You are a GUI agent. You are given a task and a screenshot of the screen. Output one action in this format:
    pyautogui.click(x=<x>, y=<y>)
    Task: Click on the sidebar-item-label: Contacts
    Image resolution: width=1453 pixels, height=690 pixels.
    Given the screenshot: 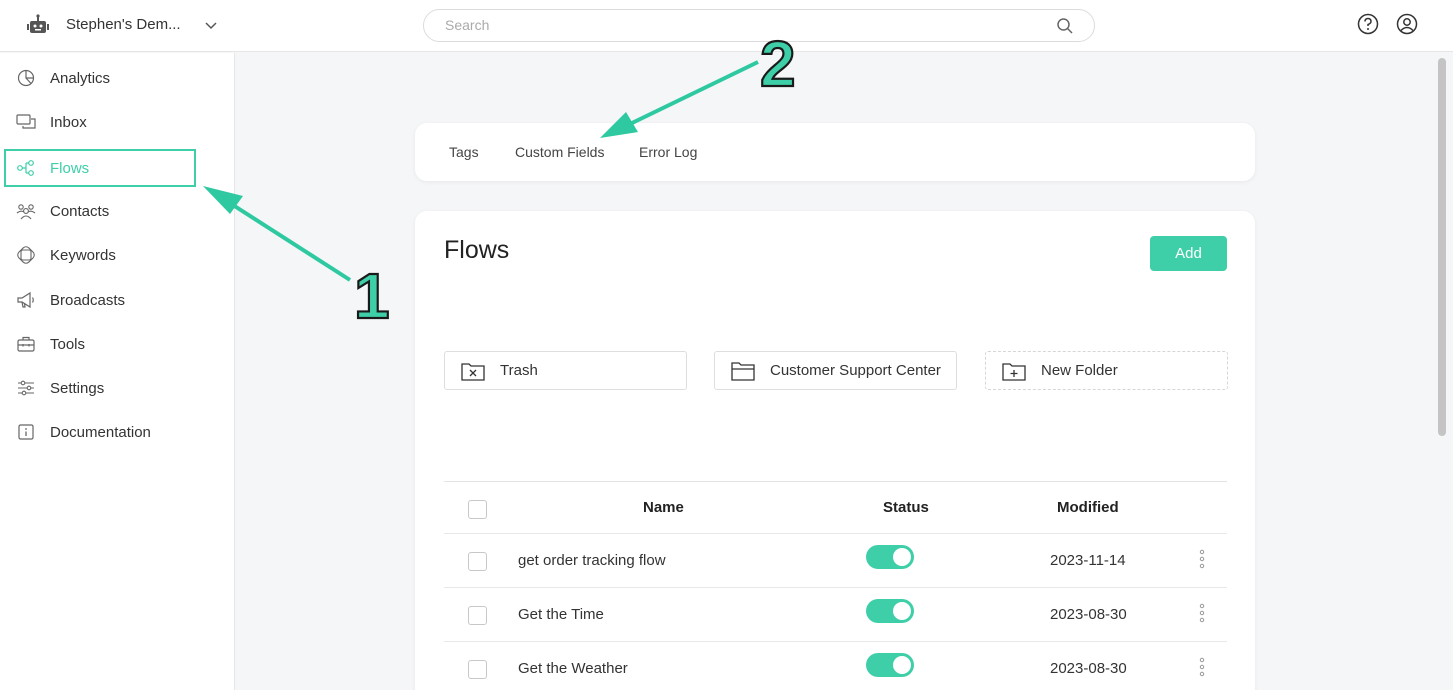 What is the action you would take?
    pyautogui.click(x=80, y=211)
    